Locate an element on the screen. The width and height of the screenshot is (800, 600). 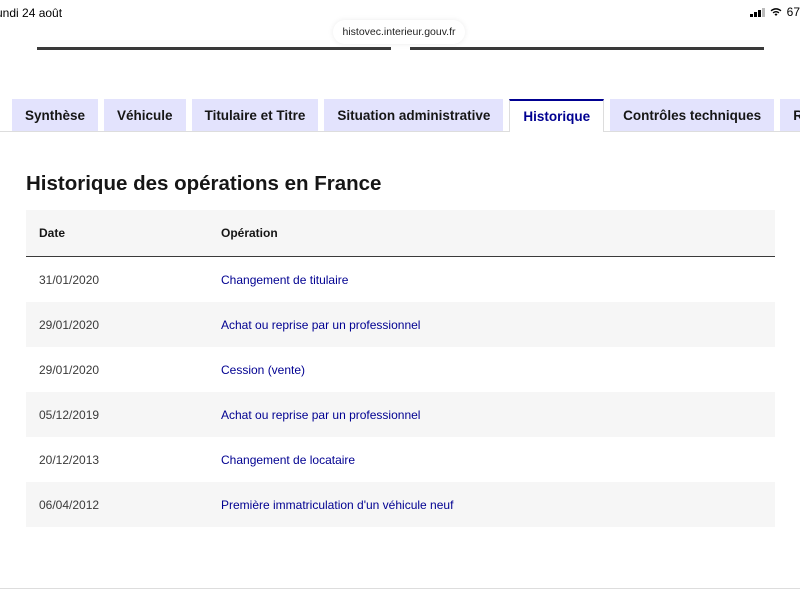
wifi-icon is located at coordinates (776, 12).